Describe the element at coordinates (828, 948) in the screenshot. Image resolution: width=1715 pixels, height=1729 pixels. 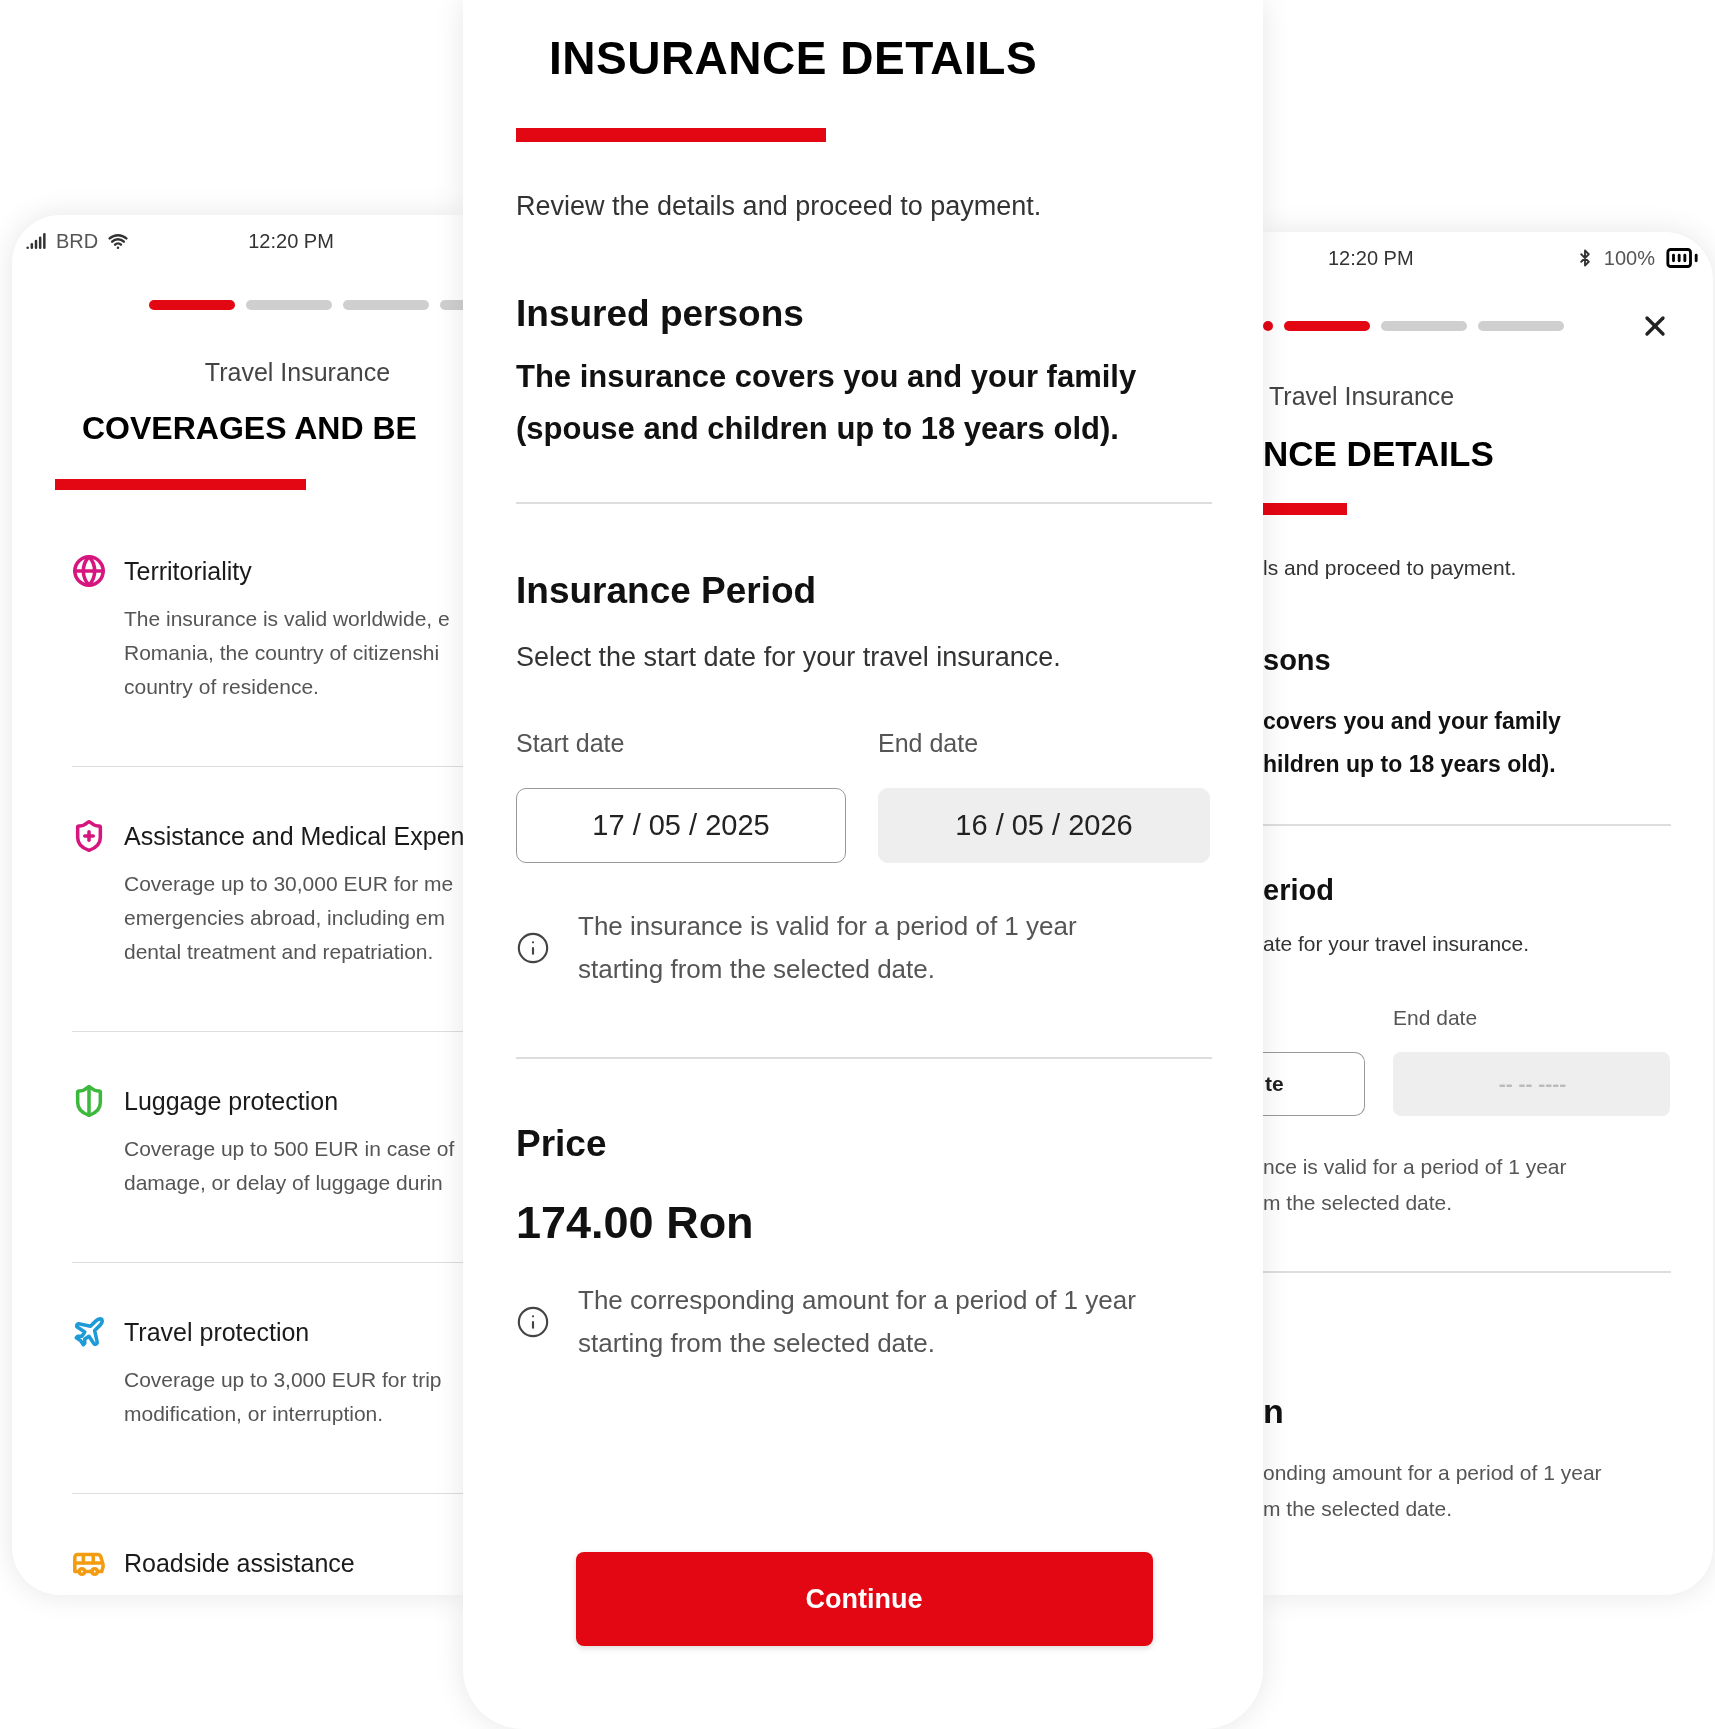
I see `info-note: The insurance is valid for a period of 1 year starting from the selected date.` at that location.